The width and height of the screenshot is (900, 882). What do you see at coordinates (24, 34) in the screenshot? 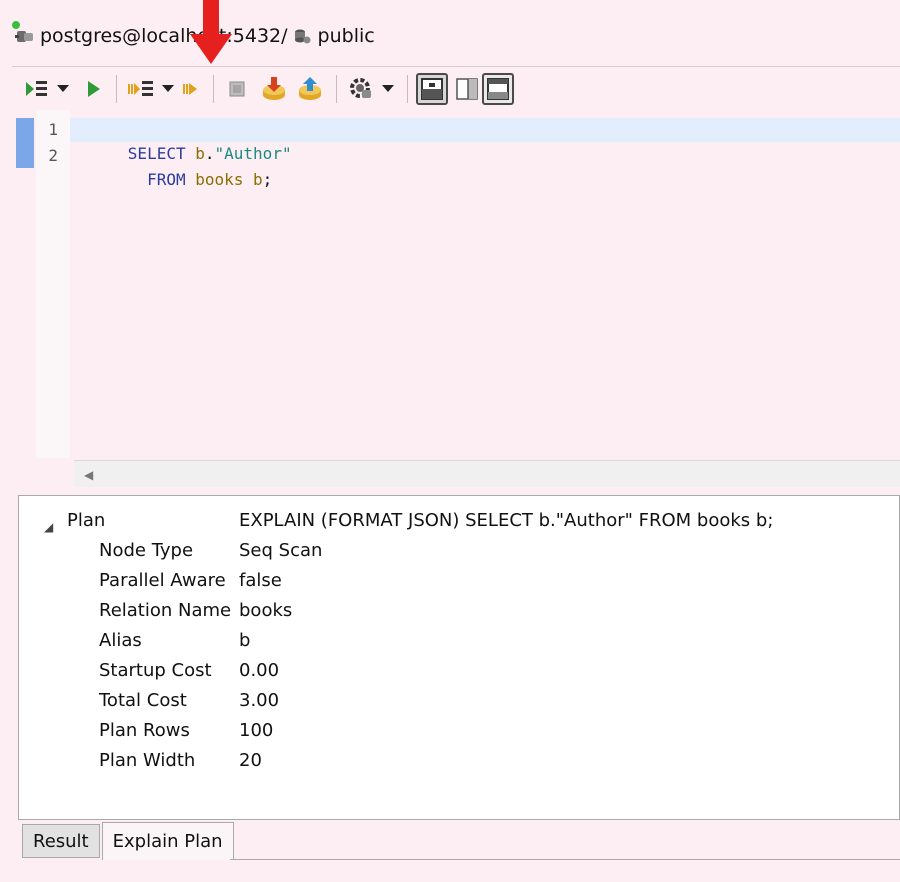
I see `database-connection-icon` at bounding box center [24, 34].